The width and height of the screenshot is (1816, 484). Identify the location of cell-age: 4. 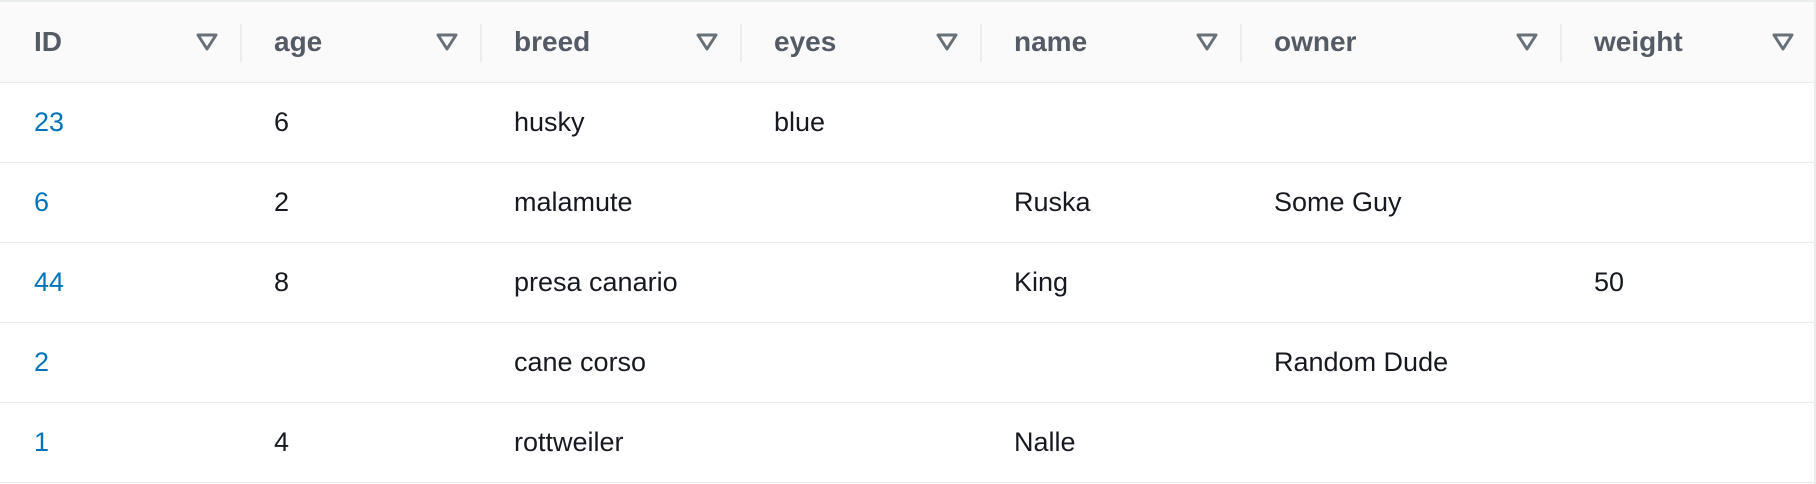
(282, 442).